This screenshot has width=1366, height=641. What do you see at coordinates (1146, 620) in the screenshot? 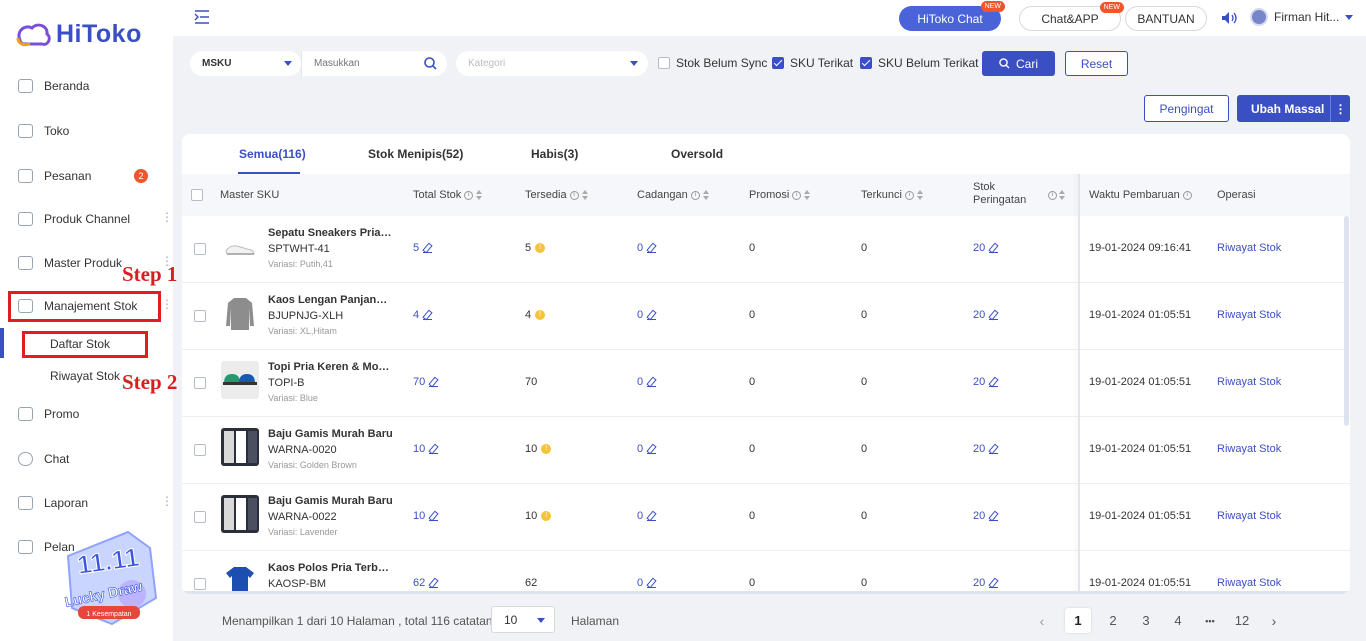
I see `page-3-button: 3` at bounding box center [1146, 620].